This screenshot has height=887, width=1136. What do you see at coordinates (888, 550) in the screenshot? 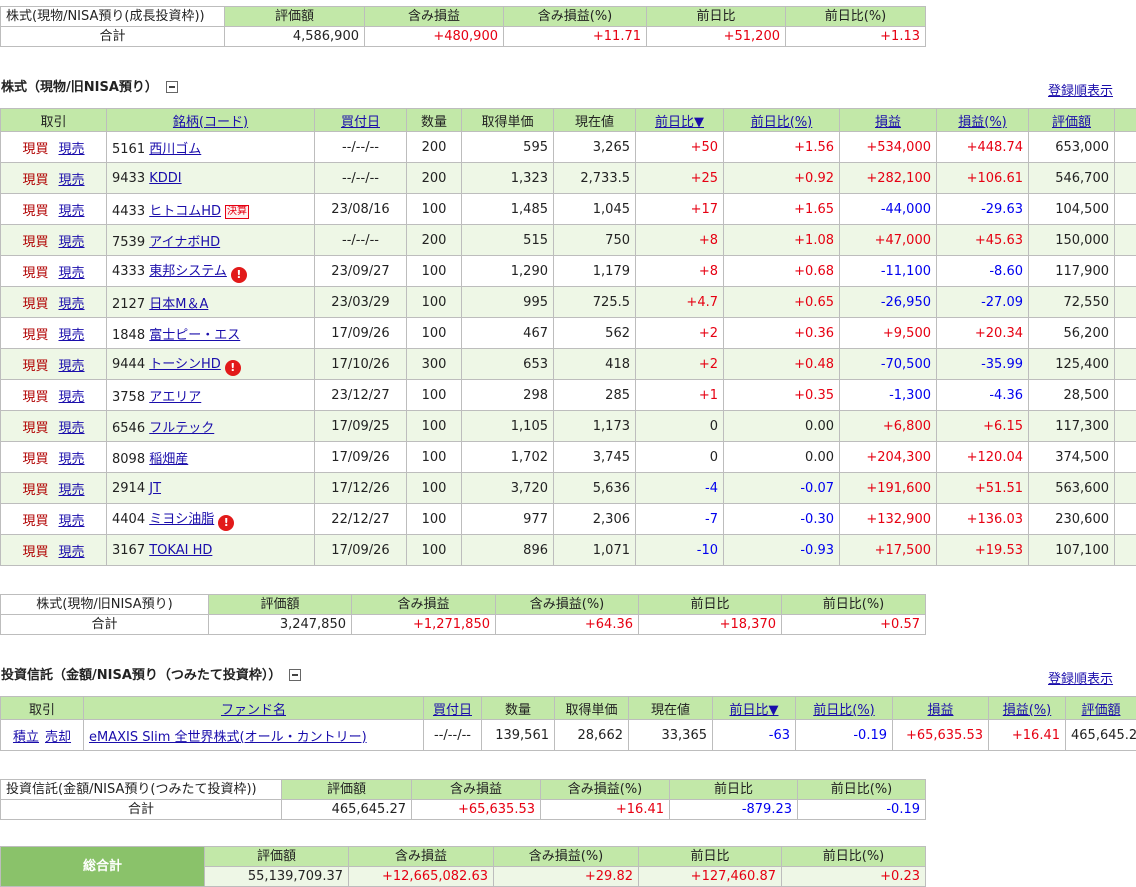
I see `profit-loss: +17,500` at bounding box center [888, 550].